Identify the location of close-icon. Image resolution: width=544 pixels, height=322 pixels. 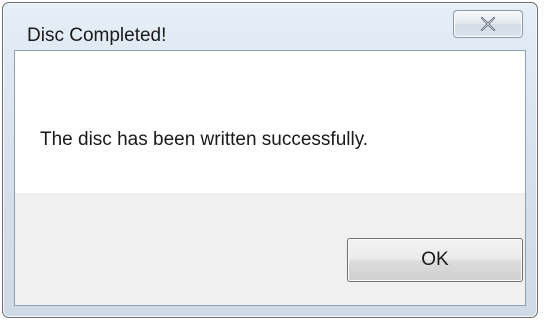
(488, 24).